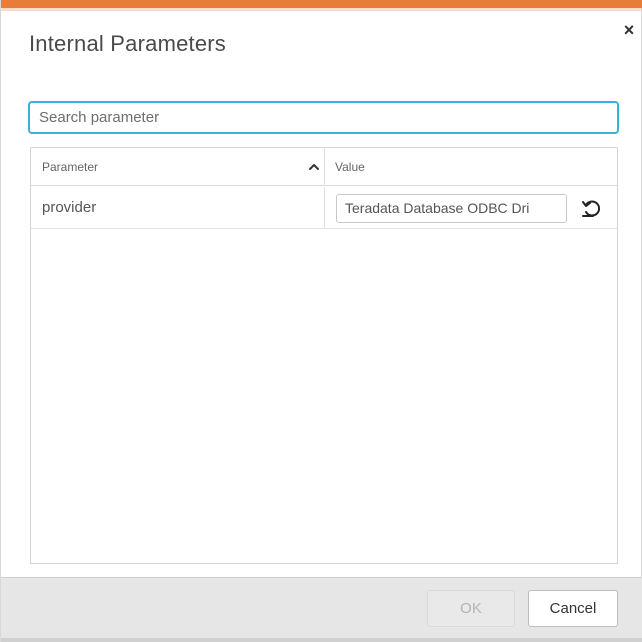 Image resolution: width=642 pixels, height=642 pixels. What do you see at coordinates (321, 609) in the screenshot?
I see `dialog-footer: OK Cancel` at bounding box center [321, 609].